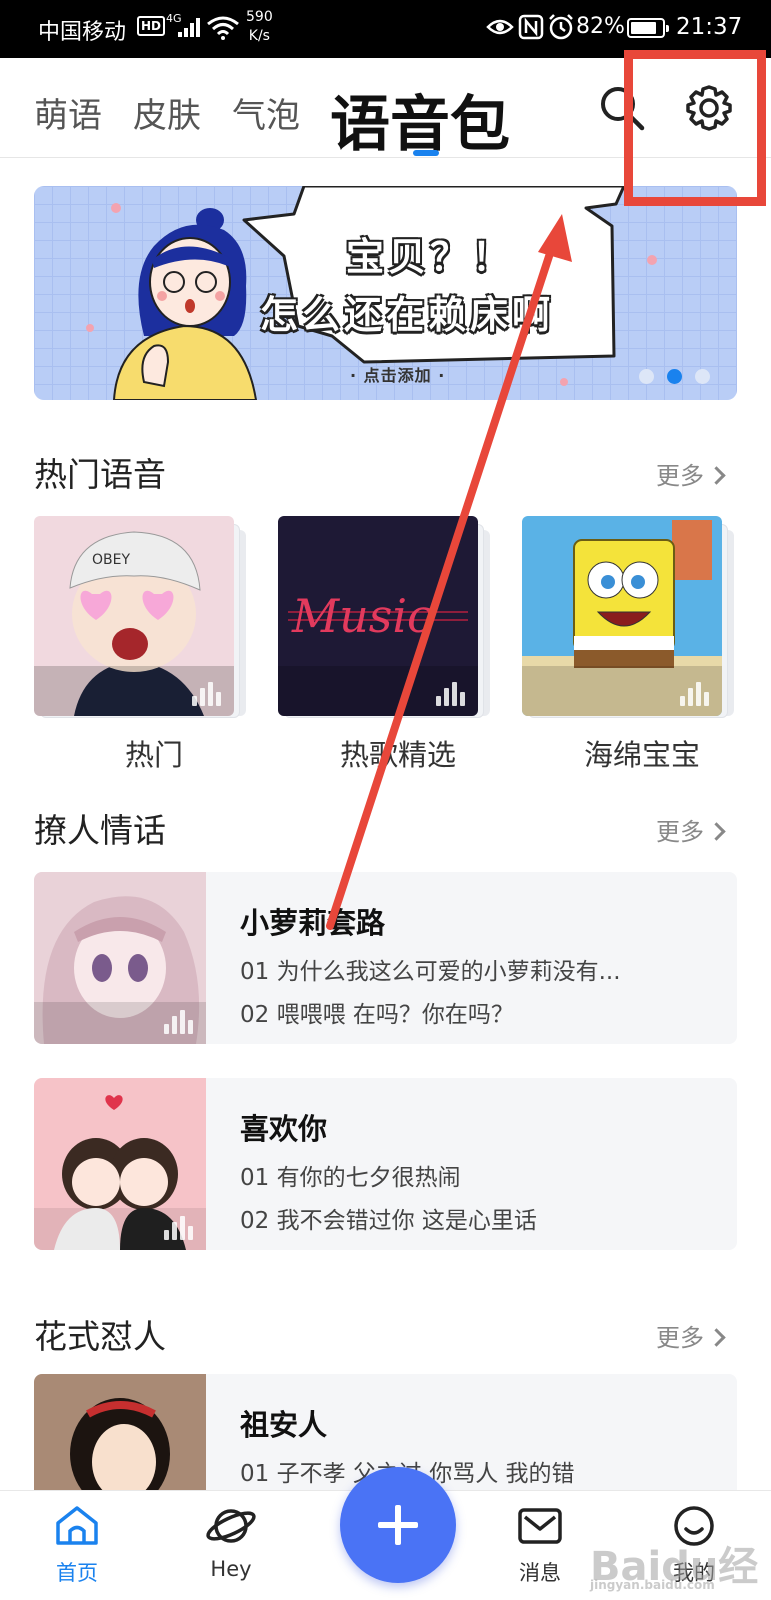 This screenshot has height=1600, width=771. Describe the element at coordinates (397, 755) in the screenshot. I see `album-label-hit-songs: 热歌精选` at that location.